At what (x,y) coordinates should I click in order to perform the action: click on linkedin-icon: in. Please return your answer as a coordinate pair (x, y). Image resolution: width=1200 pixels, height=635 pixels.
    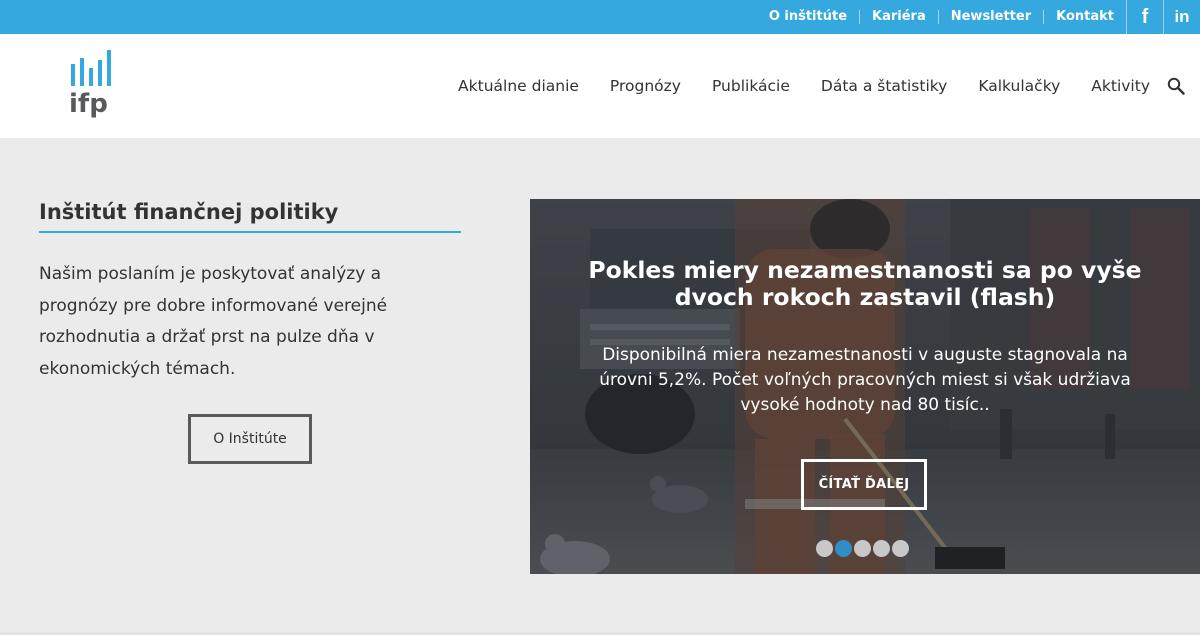
    Looking at the image, I should click on (1181, 17).